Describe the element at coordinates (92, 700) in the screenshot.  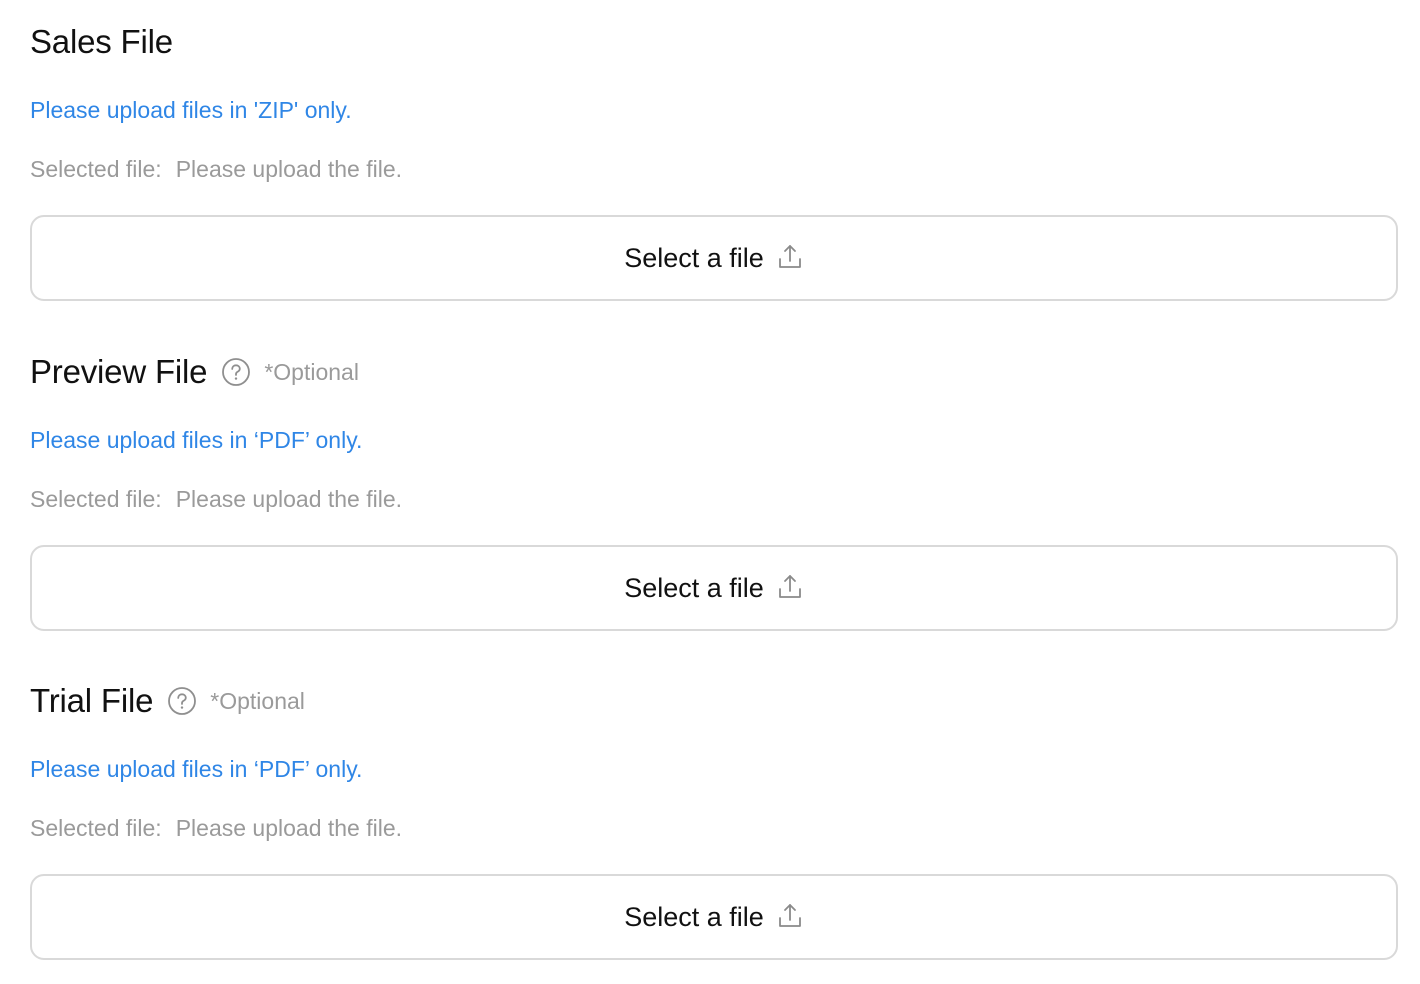
I see `section-title: Trial File` at that location.